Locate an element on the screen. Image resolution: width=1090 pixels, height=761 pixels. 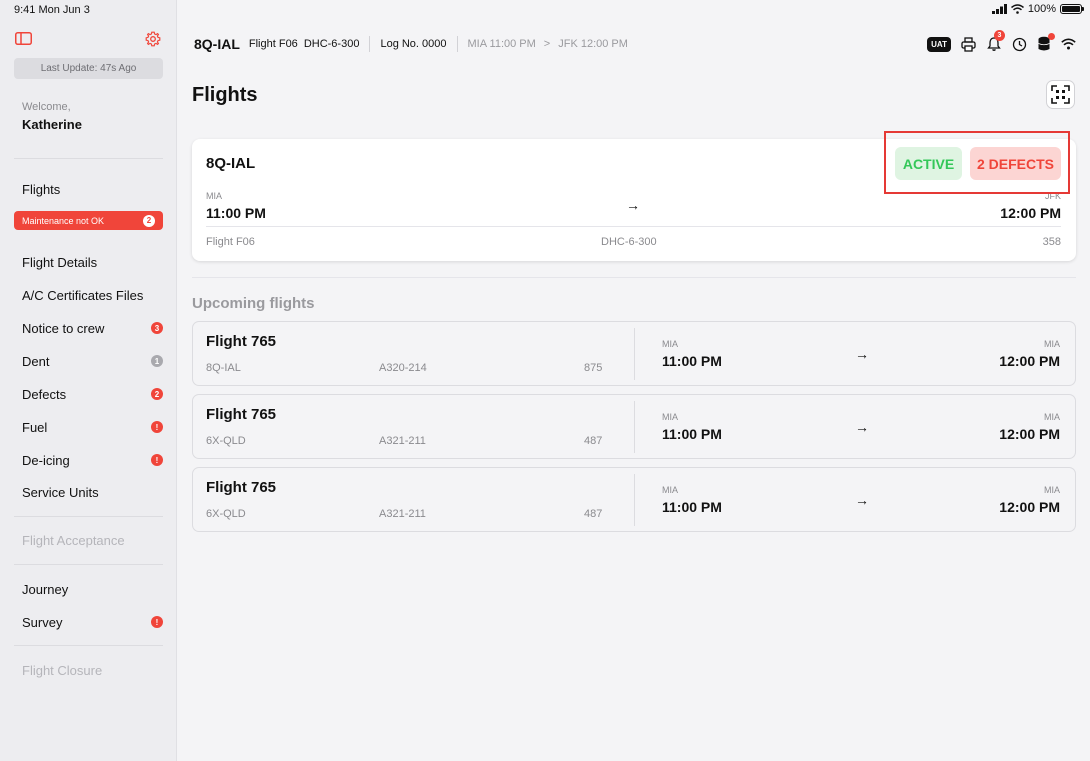
history-icon is located at coordinates (1019, 44).